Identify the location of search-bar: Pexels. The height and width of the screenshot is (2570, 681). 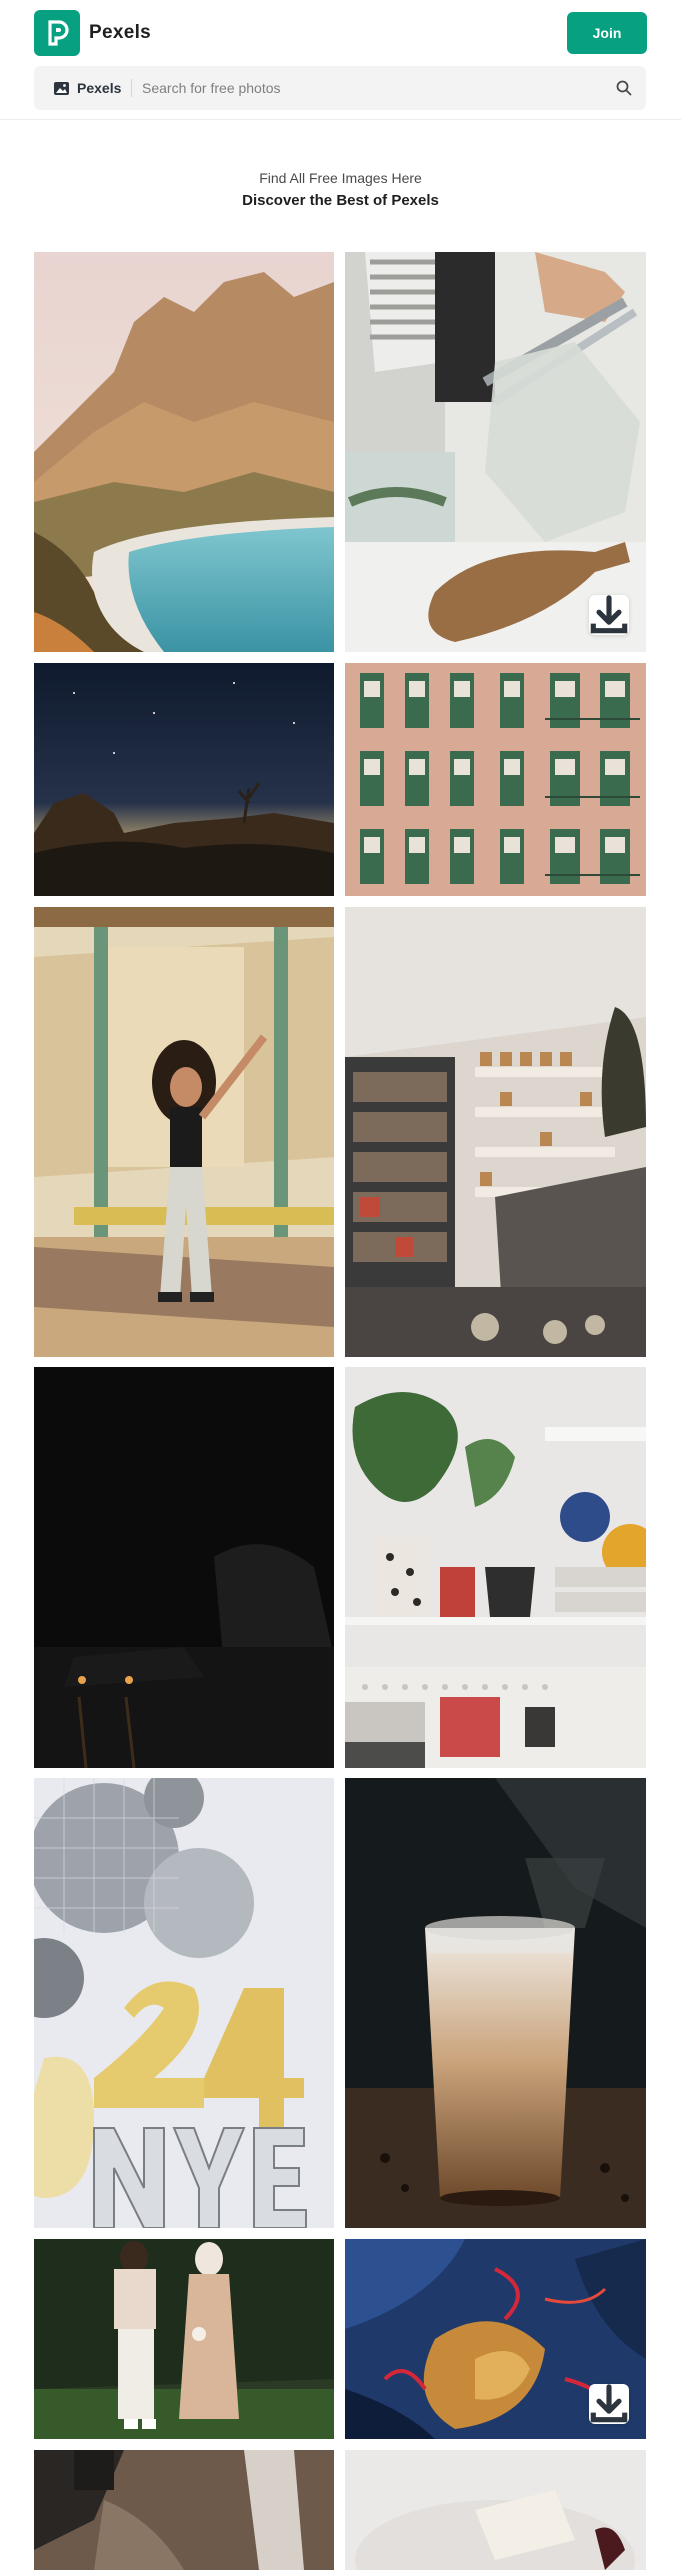
(340, 88).